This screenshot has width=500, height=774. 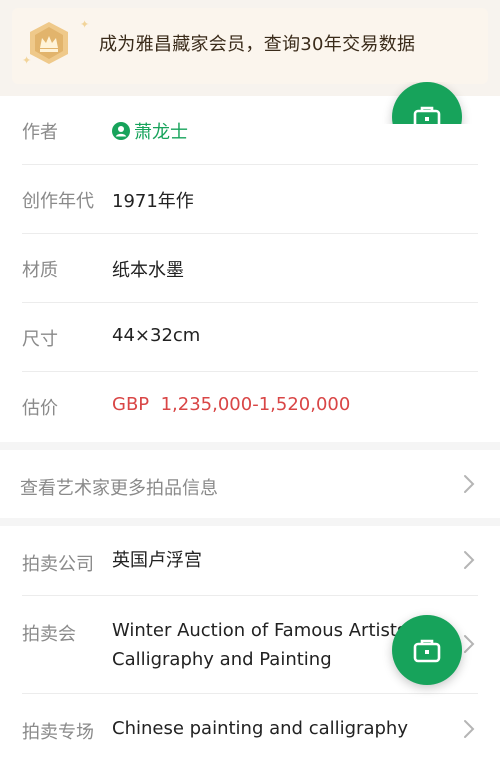 I want to click on briefcase-fab, so click(x=427, y=650).